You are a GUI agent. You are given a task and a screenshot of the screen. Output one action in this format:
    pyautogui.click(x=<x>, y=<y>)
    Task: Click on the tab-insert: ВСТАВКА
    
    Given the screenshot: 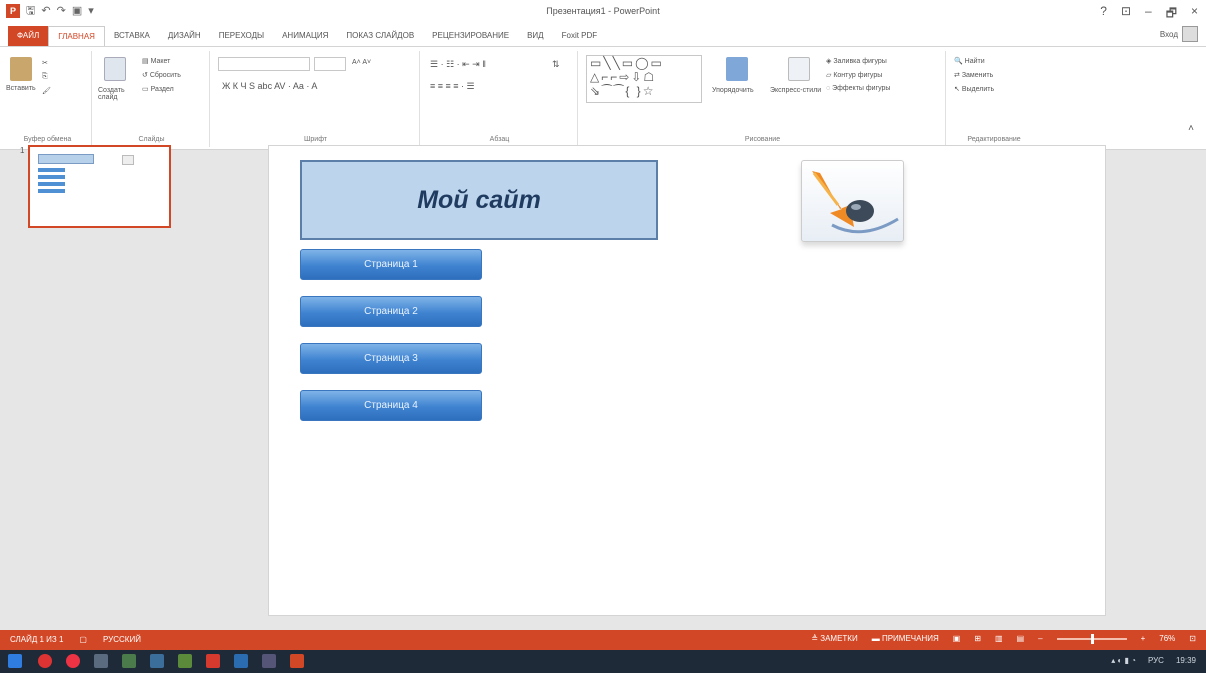 What is the action you would take?
    pyautogui.click(x=132, y=36)
    